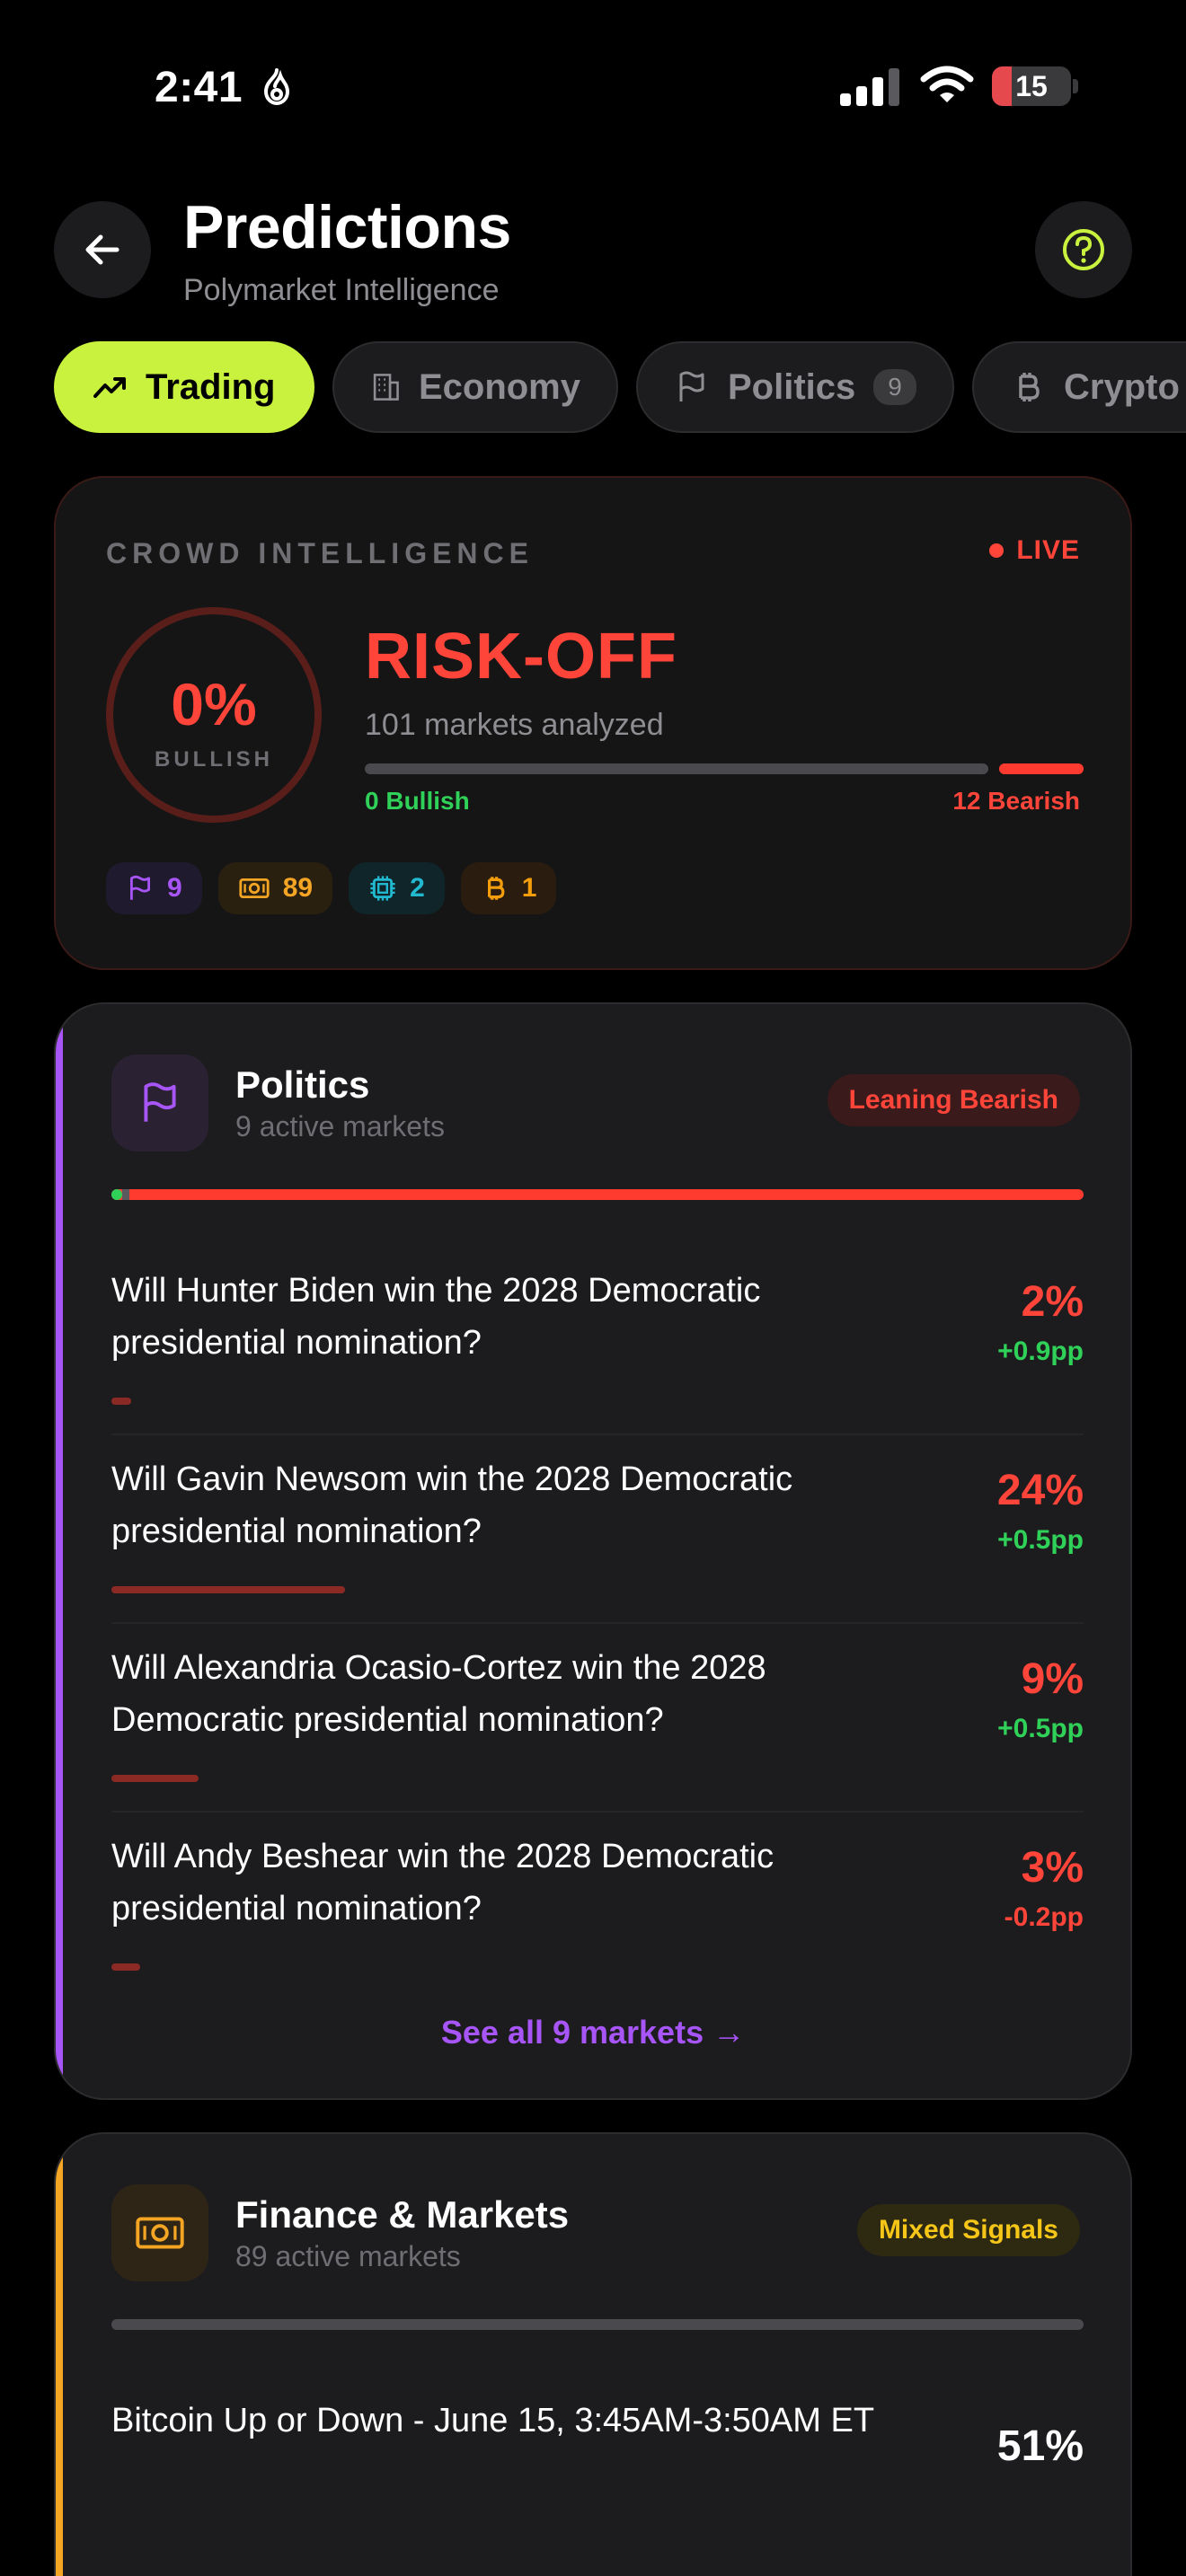 The width and height of the screenshot is (1186, 2576). Describe the element at coordinates (397, 888) in the screenshot. I see `chip-tech: 2` at that location.